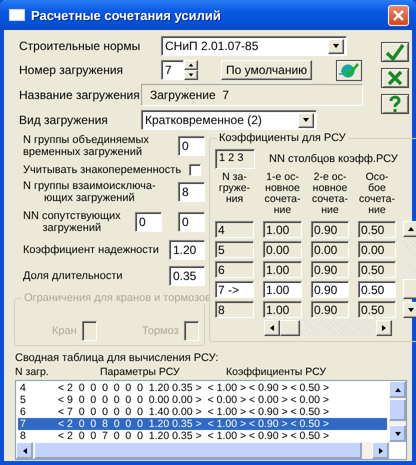 Image resolution: width=416 pixels, height=465 pixels. I want to click on group-title: Коэффициенты для РСУ, so click(282, 138).